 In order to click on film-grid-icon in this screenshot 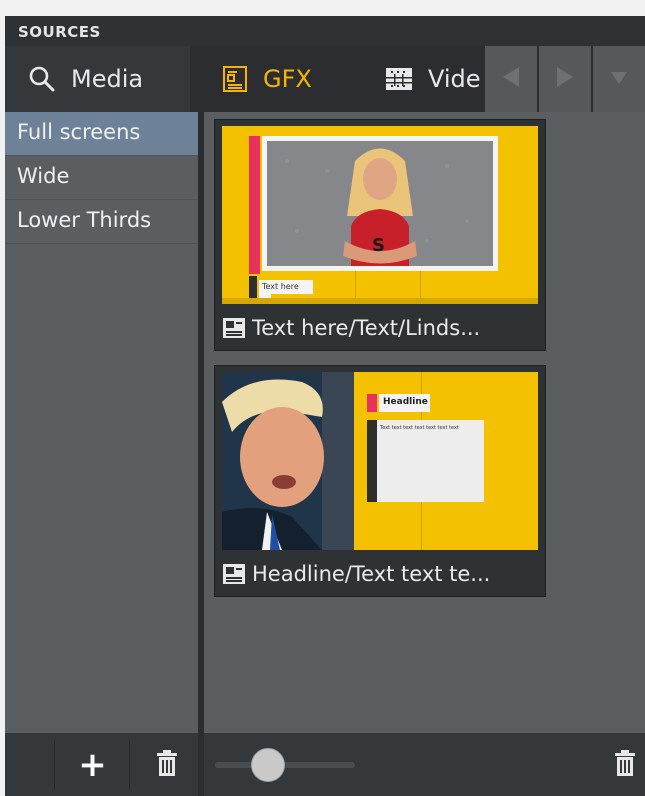, I will do `click(399, 79)`.